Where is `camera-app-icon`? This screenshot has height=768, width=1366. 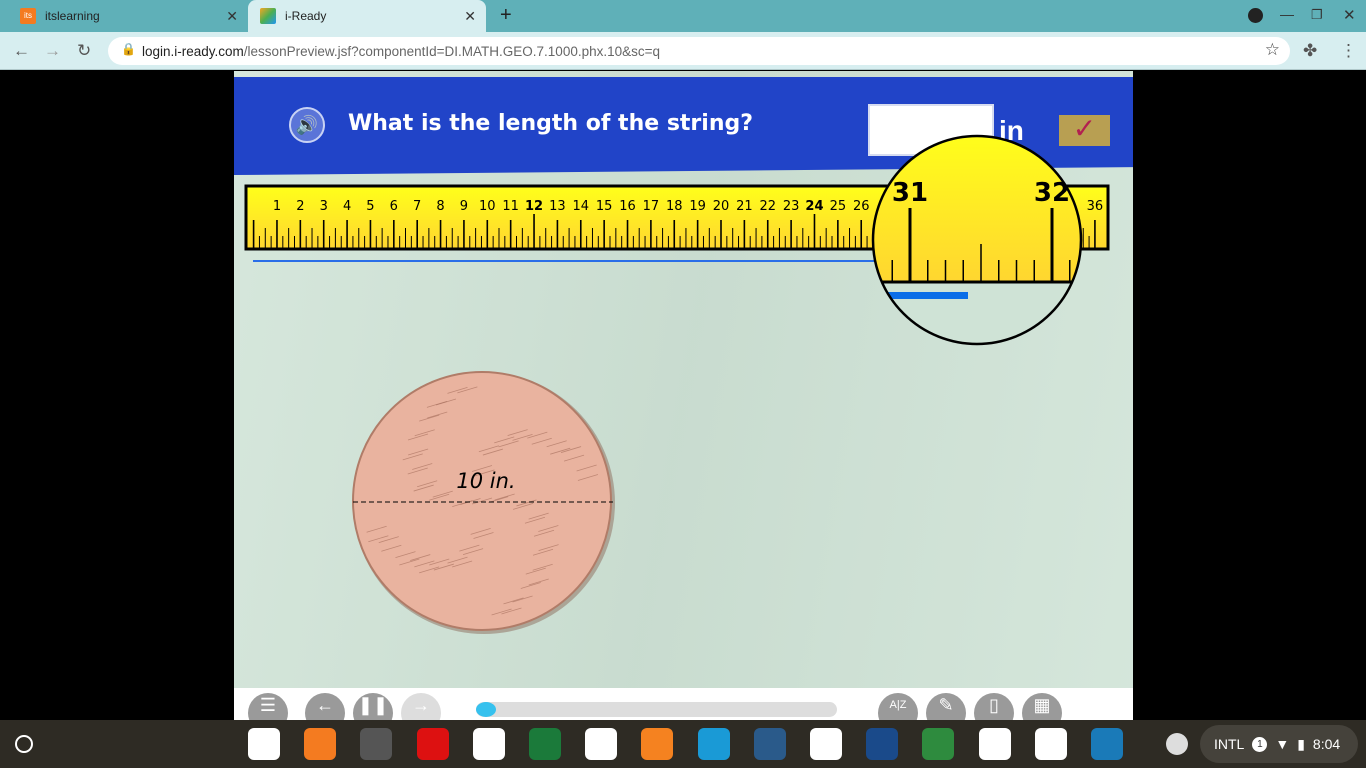 camera-app-icon is located at coordinates (376, 744).